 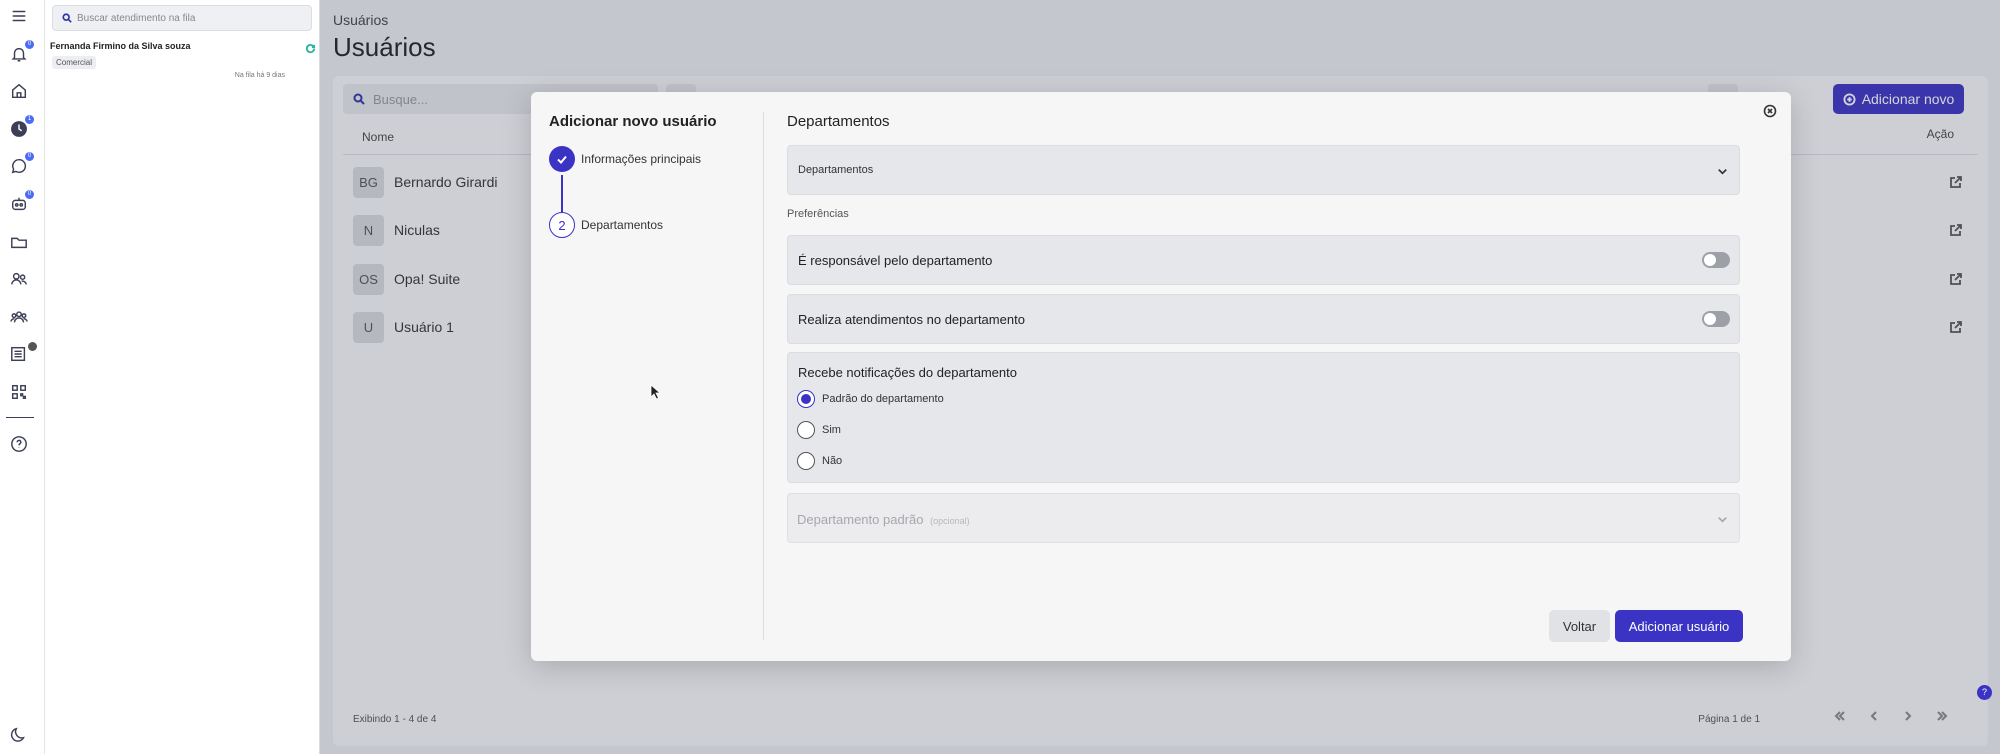 What do you see at coordinates (883, 399) in the screenshot?
I see `radio-label: Padrão do departamento` at bounding box center [883, 399].